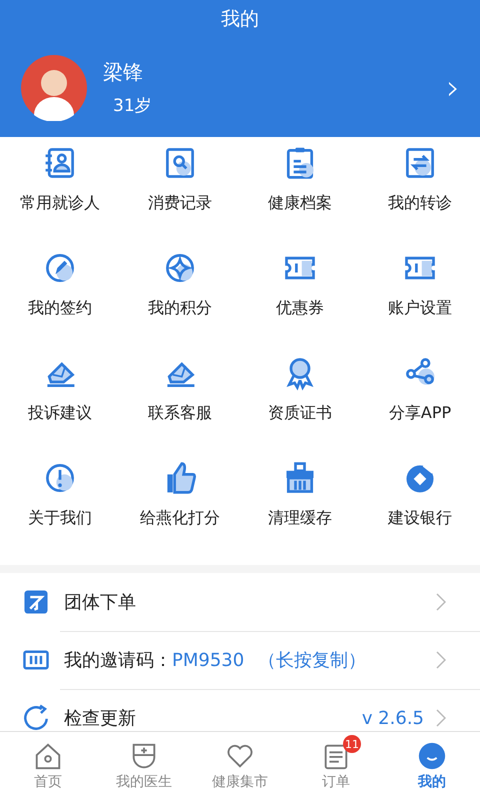  What do you see at coordinates (393, 718) in the screenshot?
I see `version-text: v 2.6.5` at bounding box center [393, 718].